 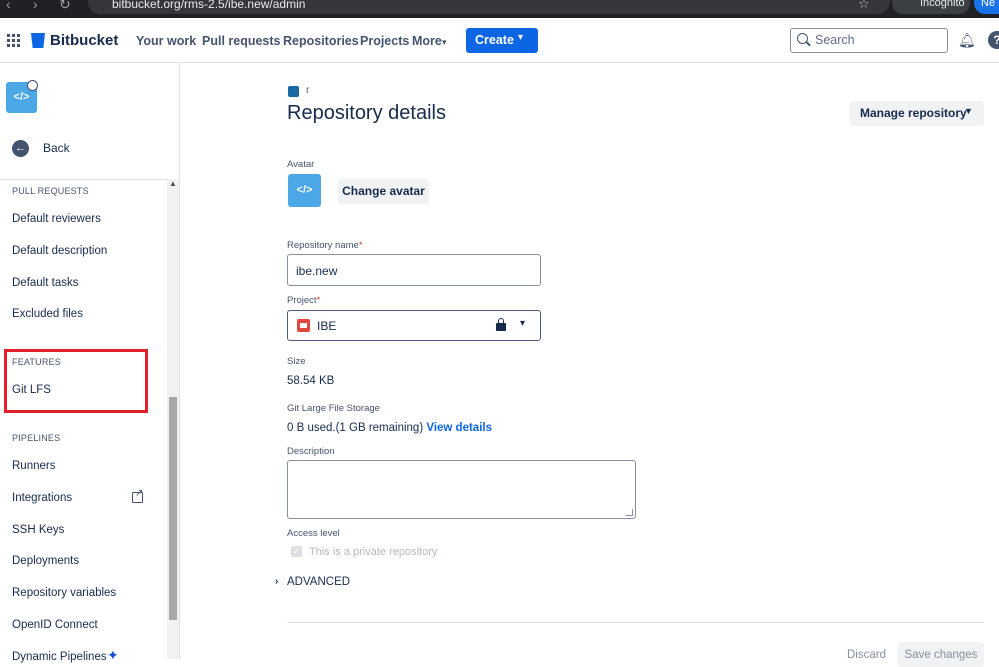 I want to click on sidebar-scrollbar: ▲, so click(x=173, y=419).